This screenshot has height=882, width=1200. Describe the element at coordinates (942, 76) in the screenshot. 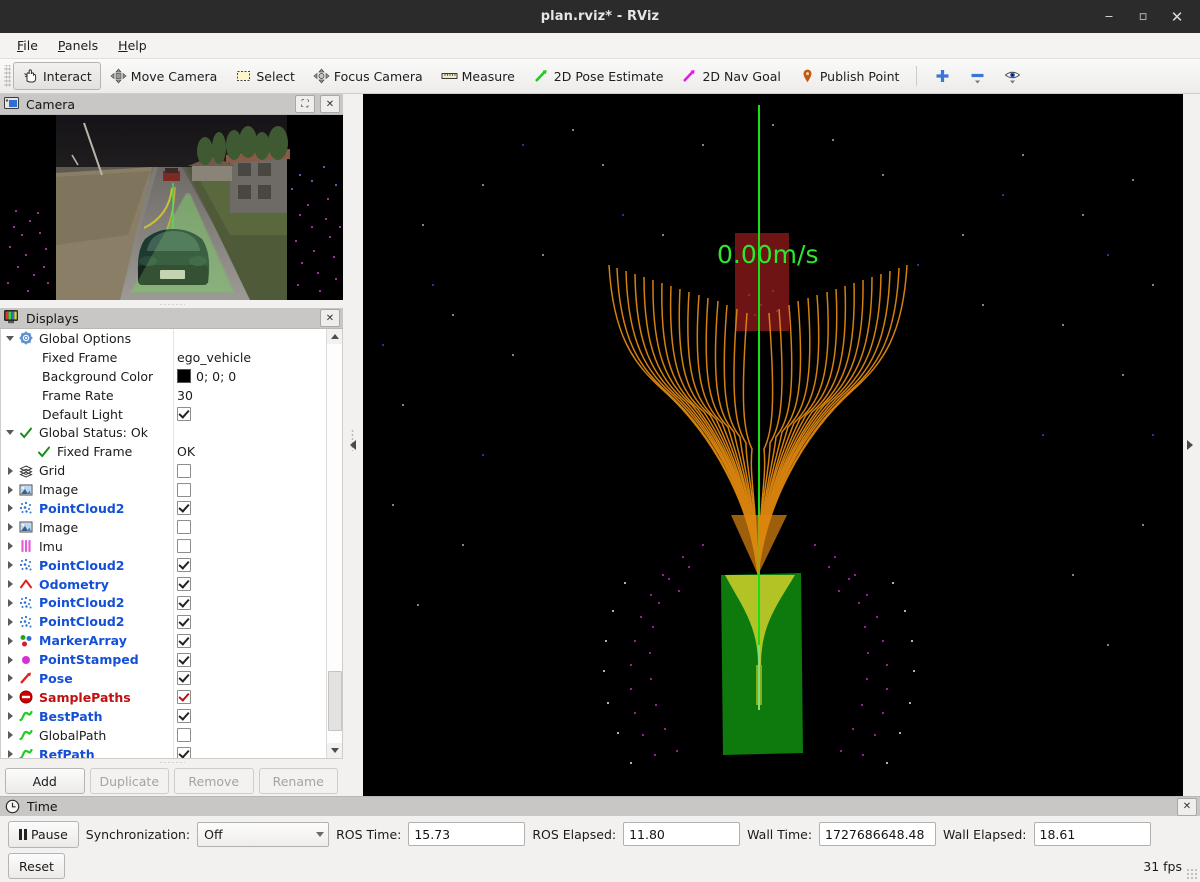

I see `tool-add-plus` at that location.